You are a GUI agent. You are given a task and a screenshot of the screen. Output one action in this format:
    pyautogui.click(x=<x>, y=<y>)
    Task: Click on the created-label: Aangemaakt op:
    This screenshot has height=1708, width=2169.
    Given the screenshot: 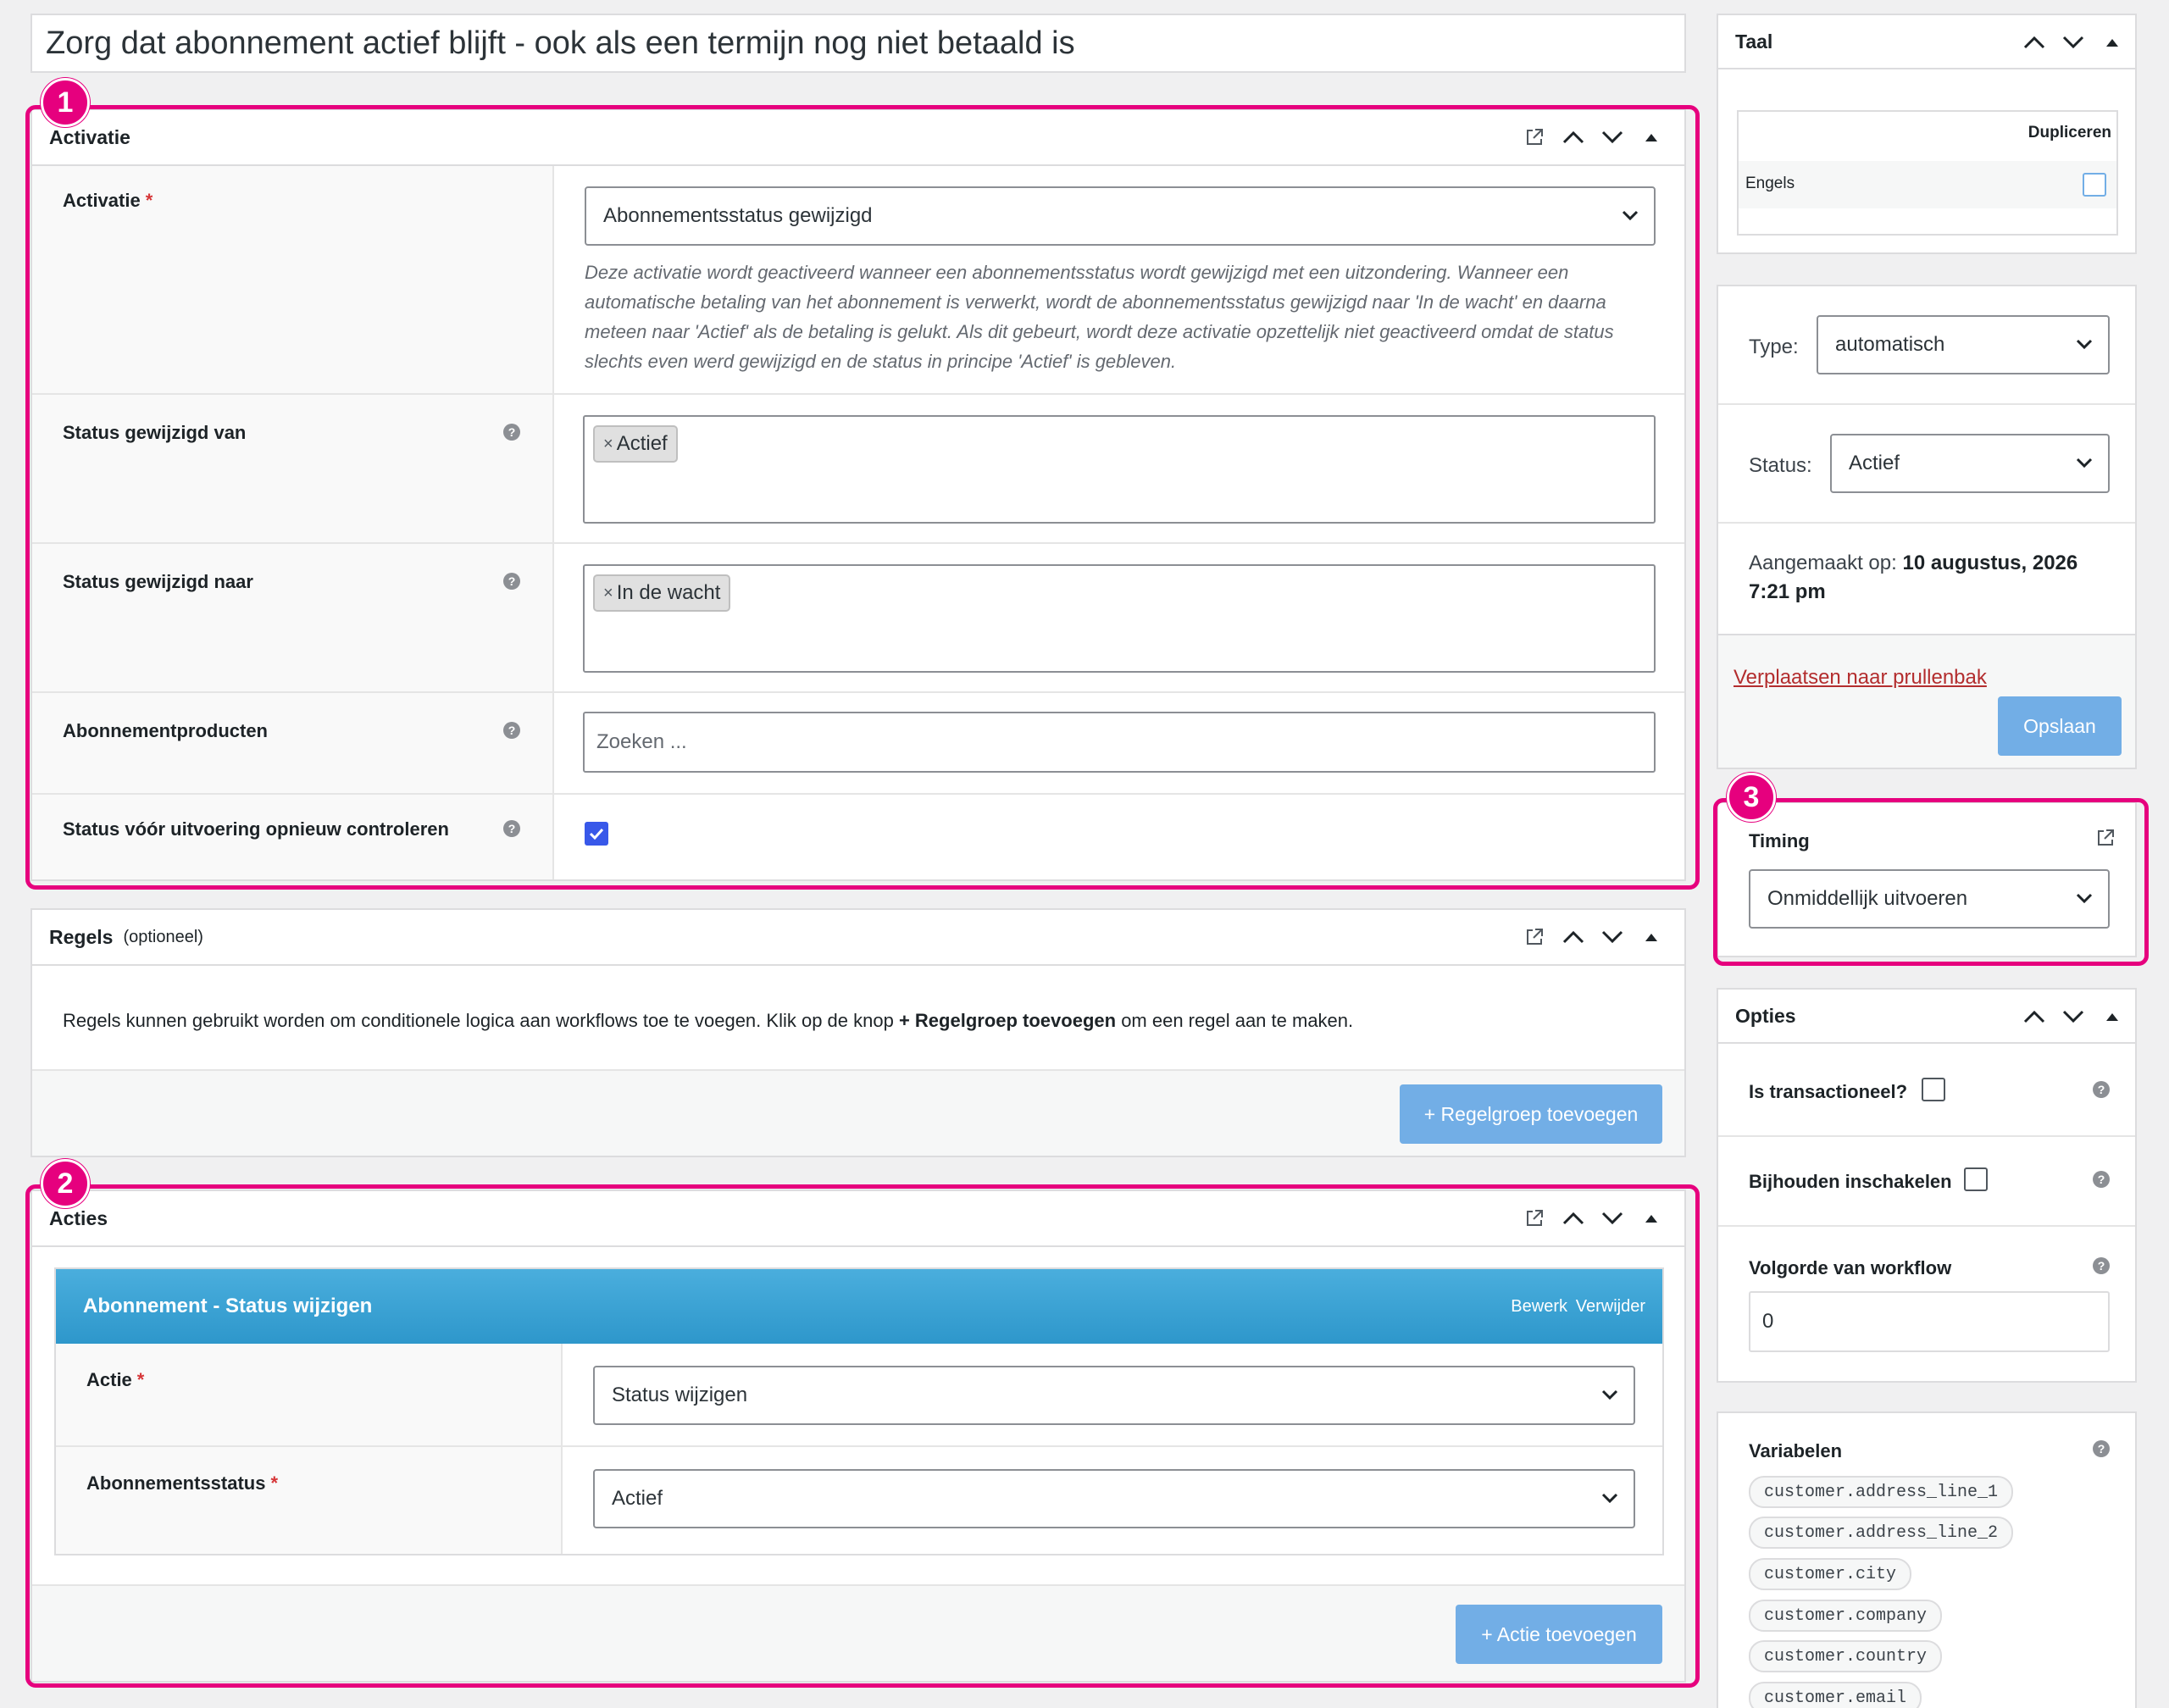 What is the action you would take?
    pyautogui.click(x=1823, y=563)
    